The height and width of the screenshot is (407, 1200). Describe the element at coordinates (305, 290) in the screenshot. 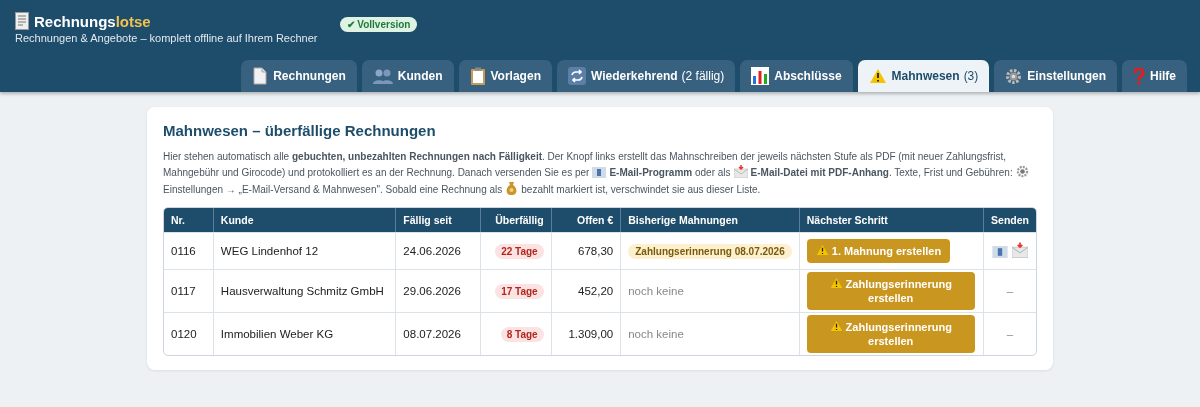

I see `table-cell: Hausverwaltung Schmitz GmbH` at that location.